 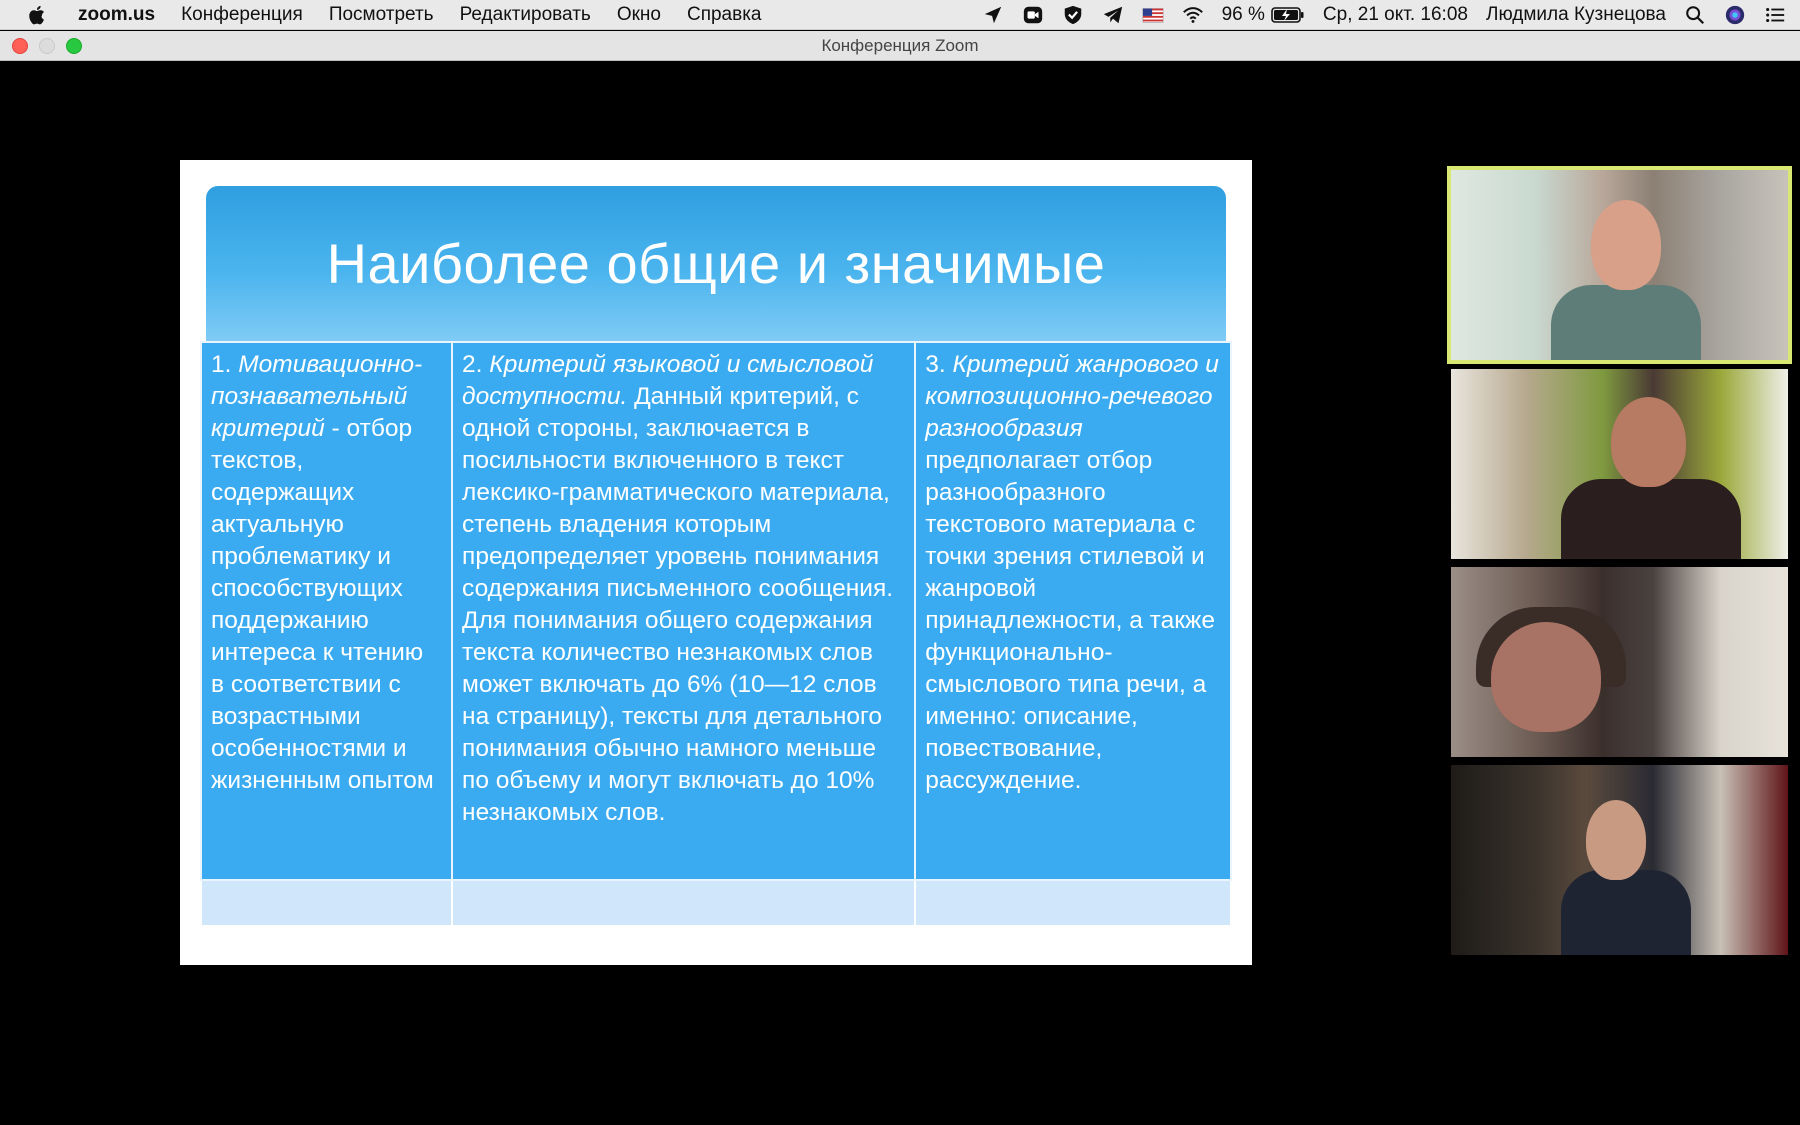 What do you see at coordinates (1288, 15) in the screenshot?
I see `battery-charging-icon` at bounding box center [1288, 15].